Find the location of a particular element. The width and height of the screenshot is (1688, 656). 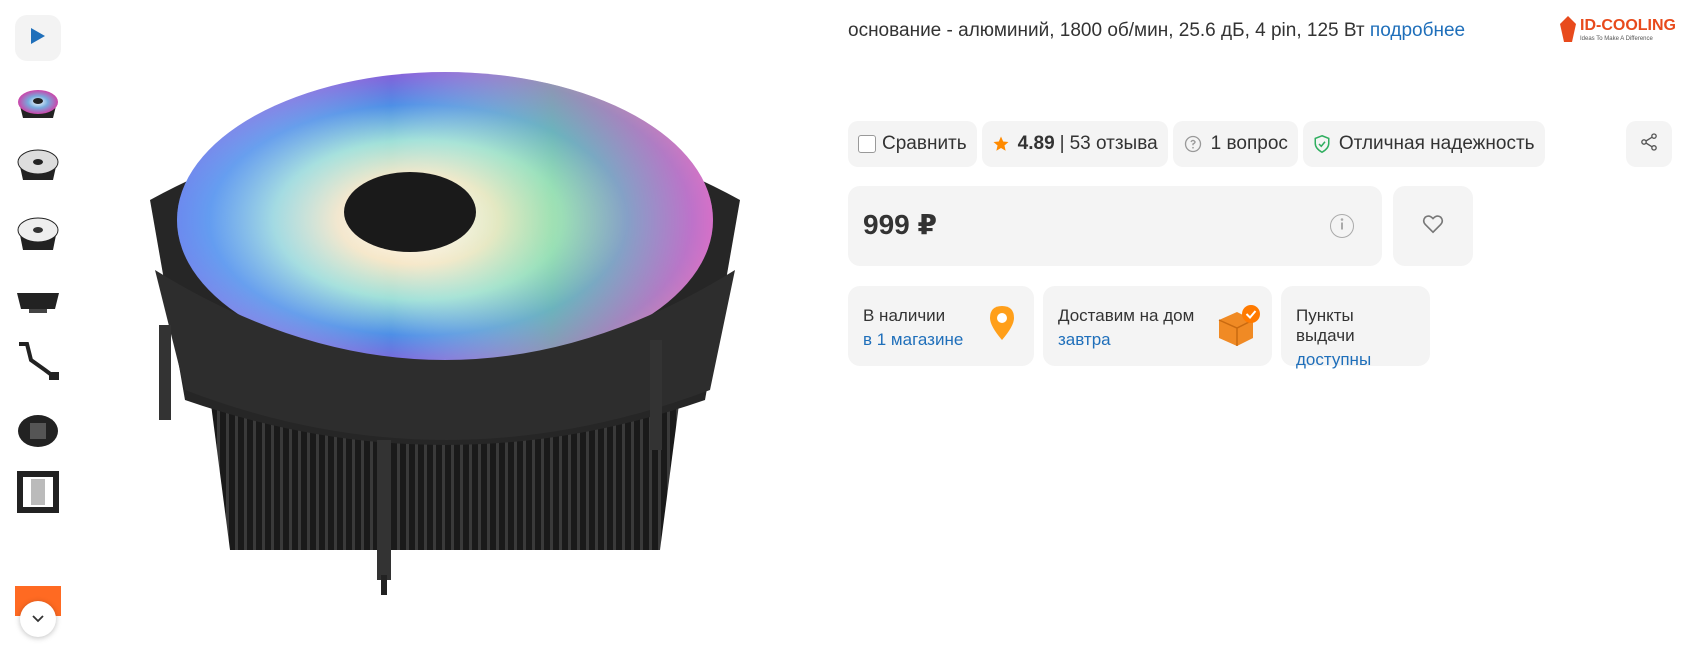

price-value: 999 ₽ is located at coordinates (900, 224).